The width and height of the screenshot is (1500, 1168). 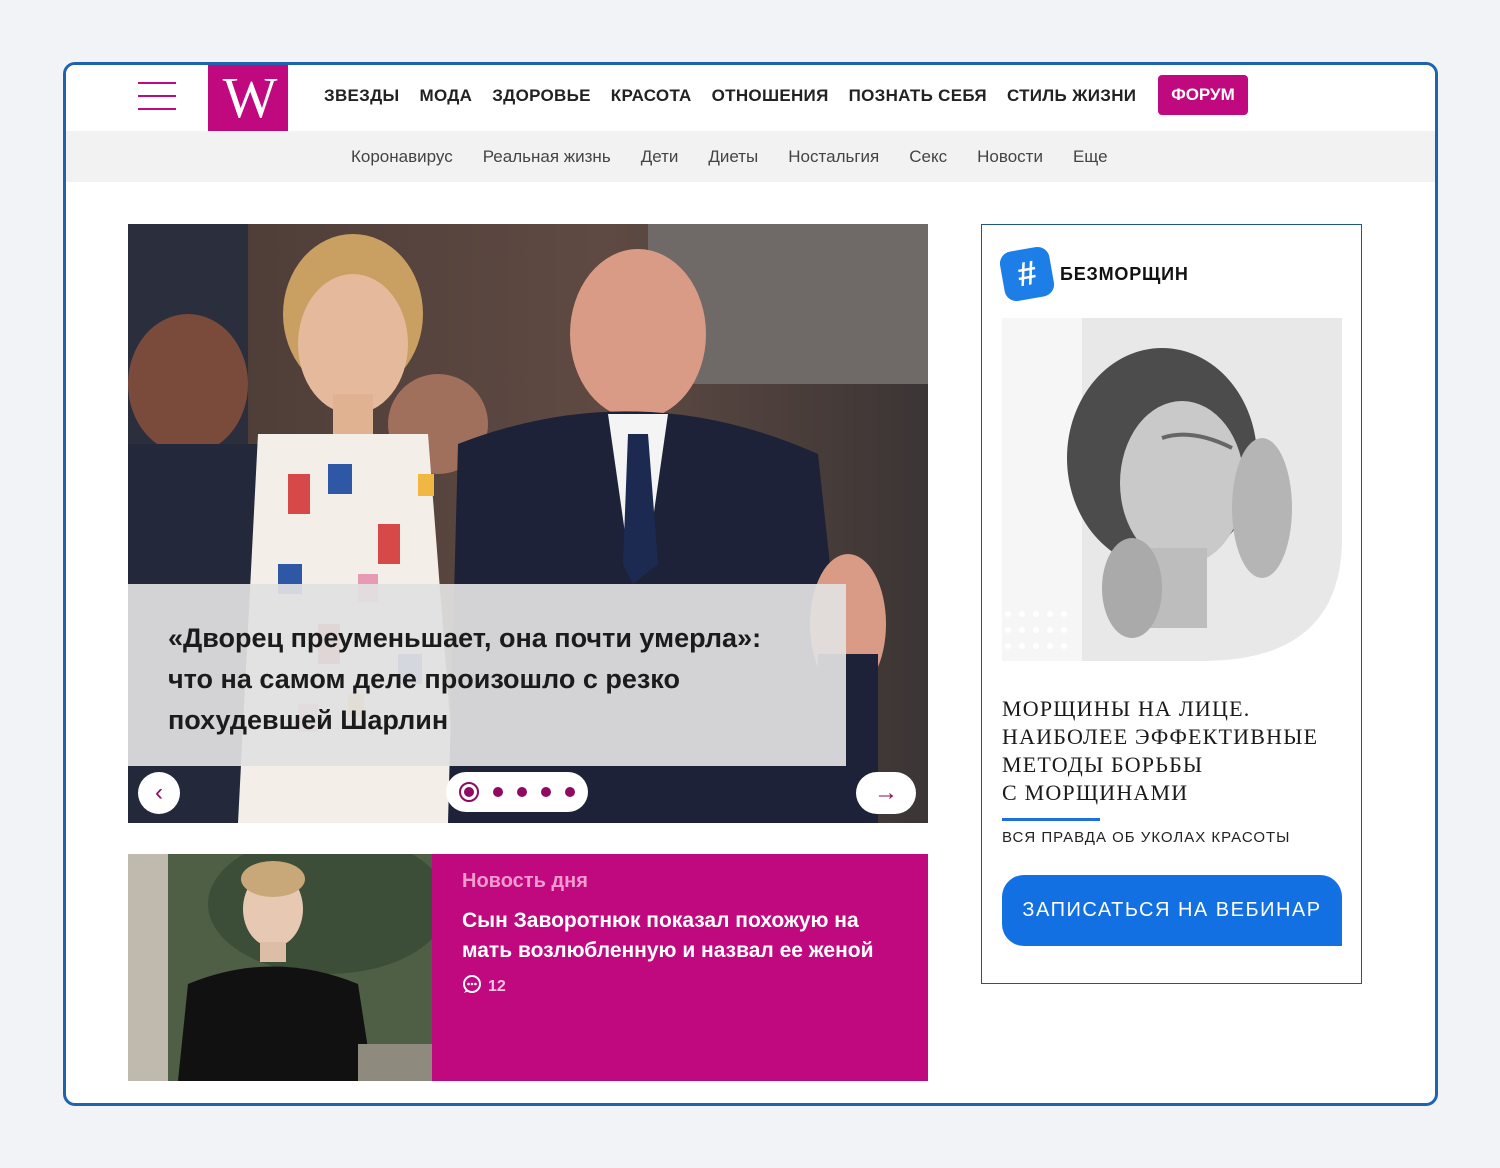 What do you see at coordinates (1172, 910) in the screenshot?
I see `register-webinar-button: ЗАПИСАТЬСЯ НА ВЕБИНАР` at bounding box center [1172, 910].